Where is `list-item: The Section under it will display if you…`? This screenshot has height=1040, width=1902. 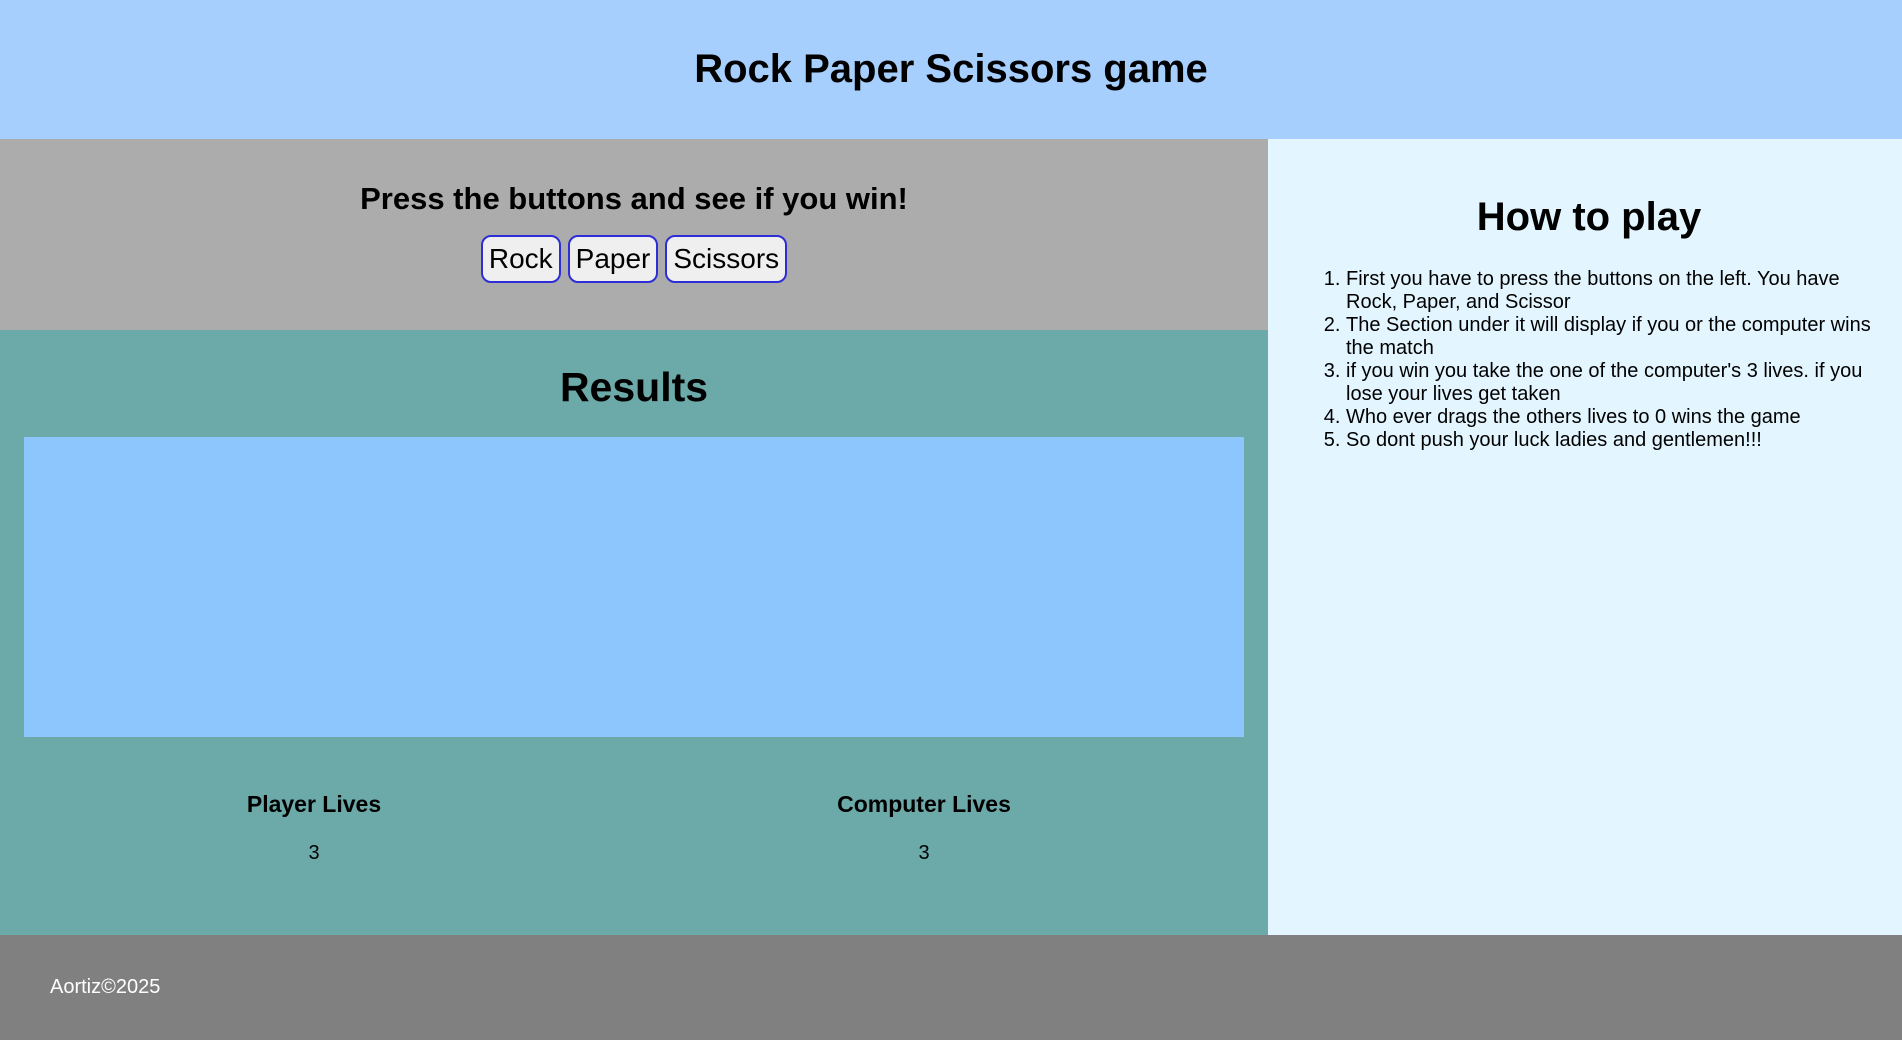 list-item: The Section under it will display if you… is located at coordinates (1609, 337).